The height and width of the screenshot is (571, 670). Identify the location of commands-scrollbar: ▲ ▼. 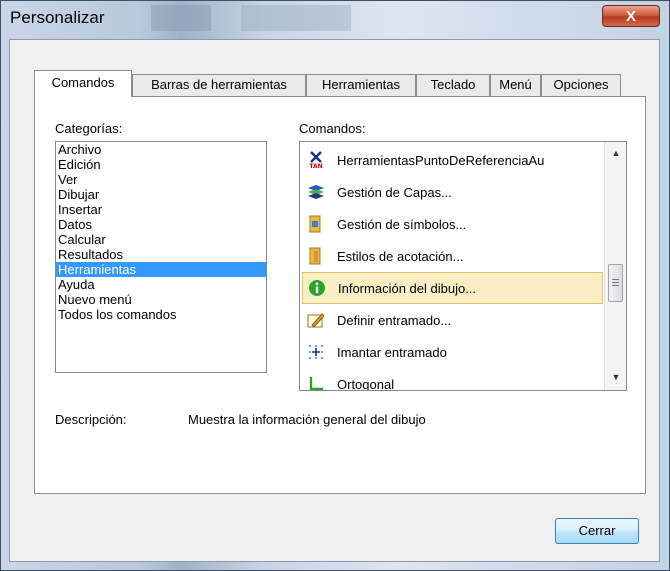
(615, 266).